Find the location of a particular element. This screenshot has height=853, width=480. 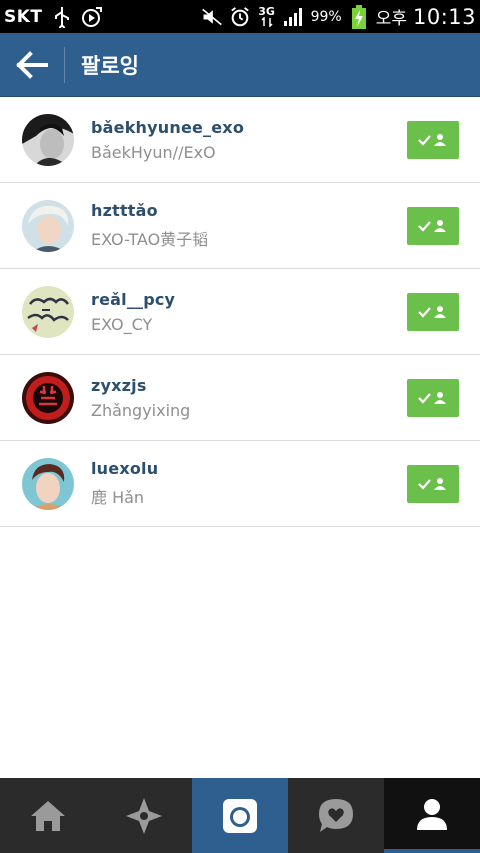

full-name: BǎekHyun//ExO is located at coordinates (153, 152).